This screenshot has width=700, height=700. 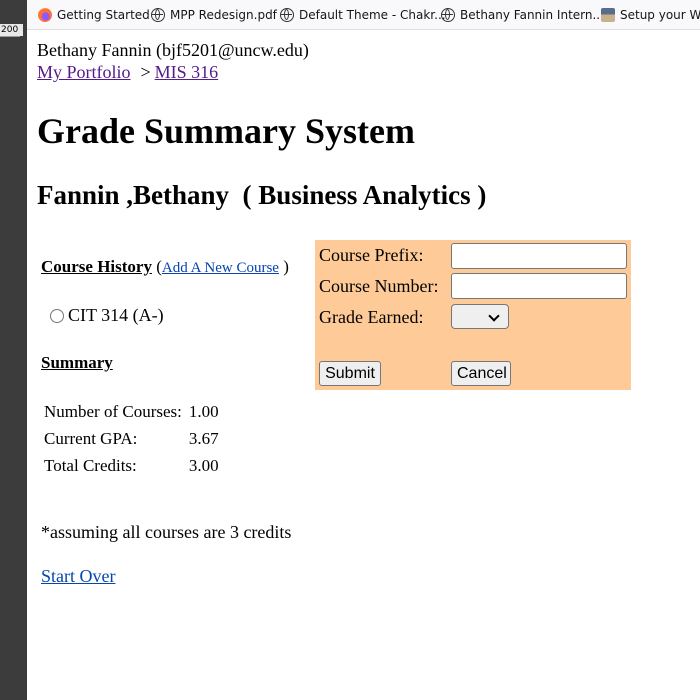 What do you see at coordinates (77, 362) in the screenshot?
I see `summary-heading: Summary` at bounding box center [77, 362].